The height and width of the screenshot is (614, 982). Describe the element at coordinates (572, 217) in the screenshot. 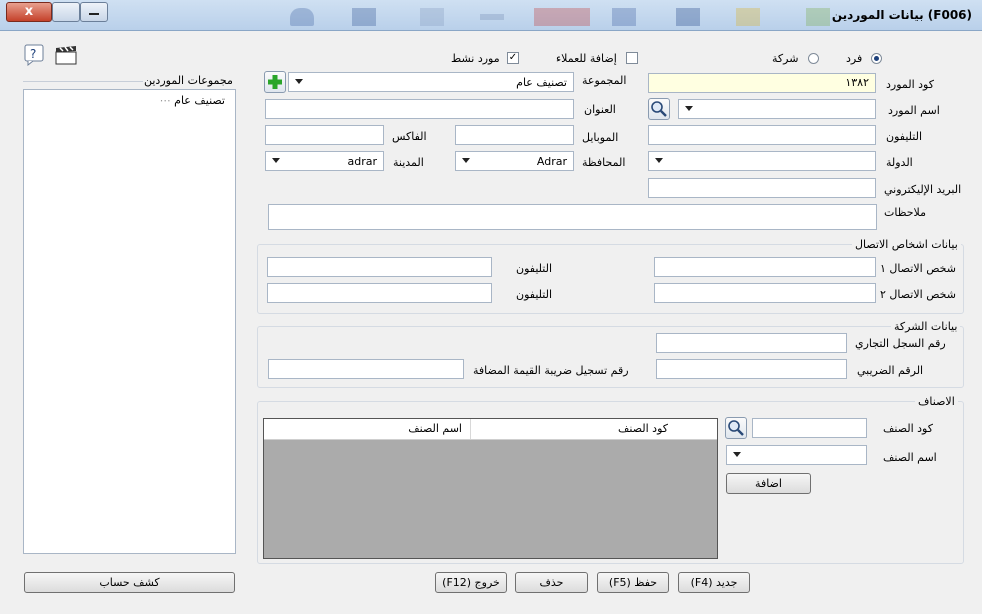

I see `notes-field` at that location.